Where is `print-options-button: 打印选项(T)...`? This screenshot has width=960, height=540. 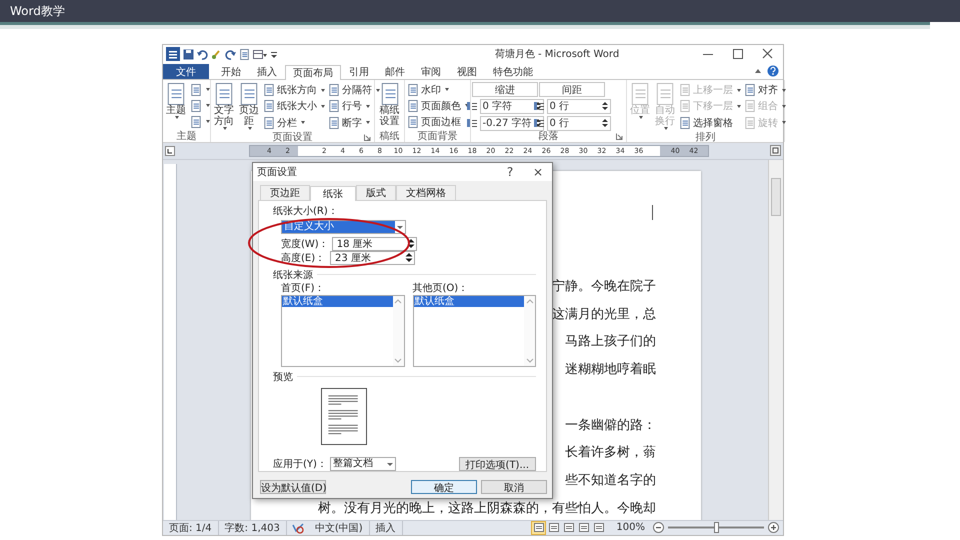 print-options-button: 打印选项(T)... is located at coordinates (497, 463).